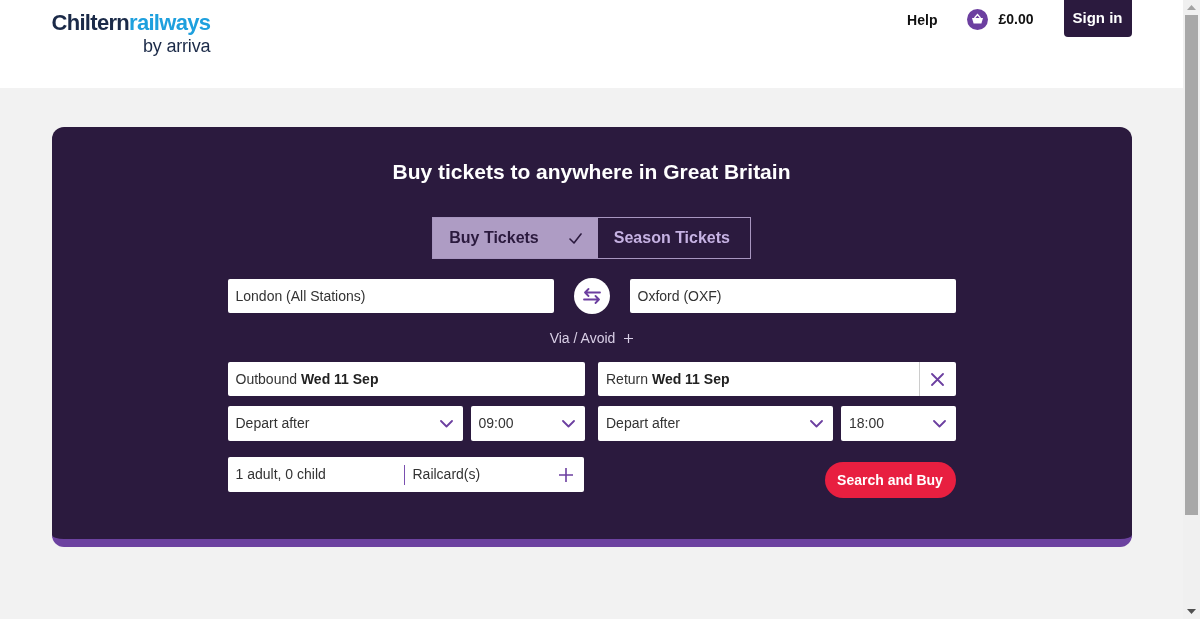  What do you see at coordinates (937, 379) in the screenshot?
I see `close-icon` at bounding box center [937, 379].